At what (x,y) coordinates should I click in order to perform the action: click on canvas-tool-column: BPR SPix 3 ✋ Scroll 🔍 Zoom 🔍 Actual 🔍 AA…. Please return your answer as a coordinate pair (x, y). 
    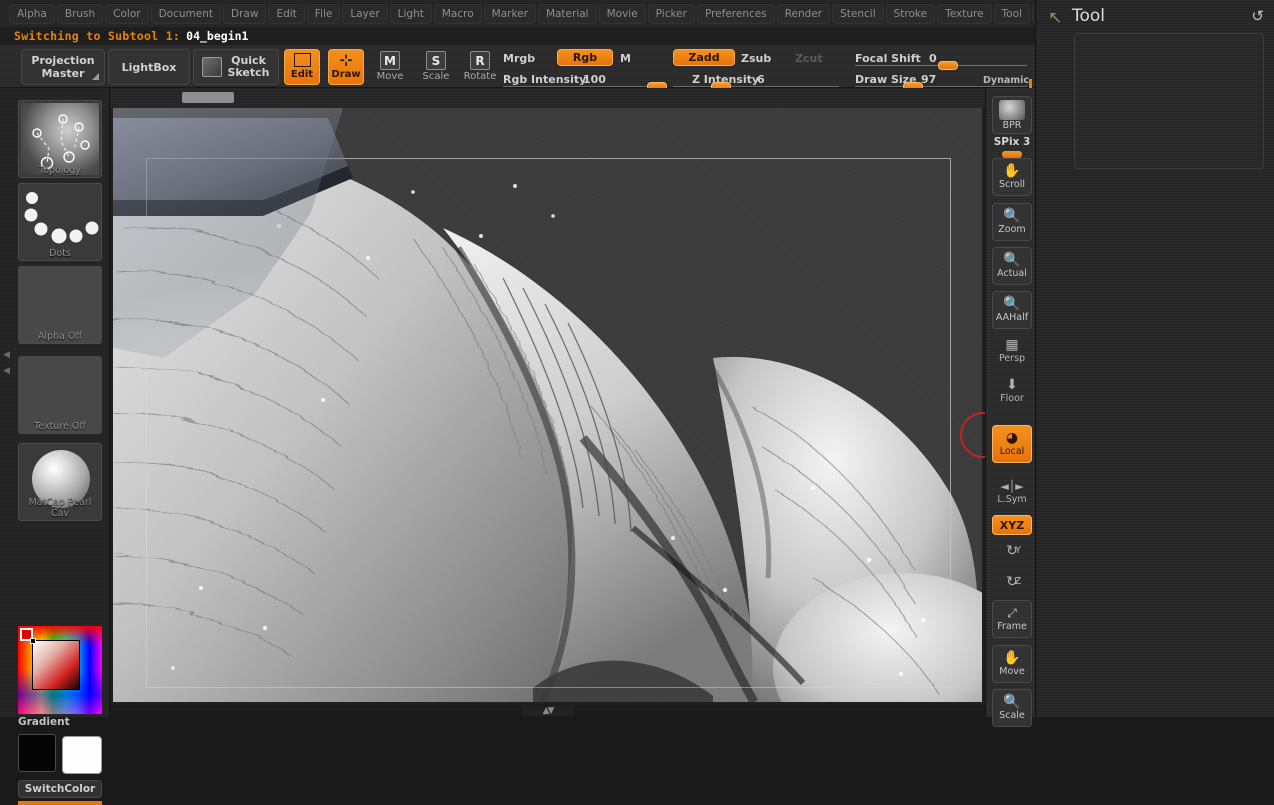
    Looking at the image, I should click on (1010, 407).